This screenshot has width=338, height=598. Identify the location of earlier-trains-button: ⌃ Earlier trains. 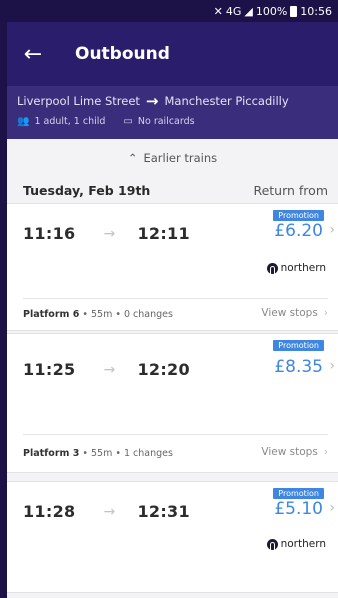
(172, 158).